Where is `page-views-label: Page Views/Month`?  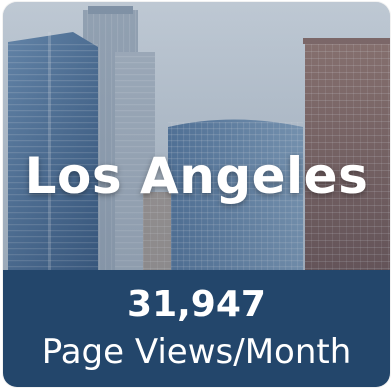 page-views-label: Page Views/Month is located at coordinates (196, 352).